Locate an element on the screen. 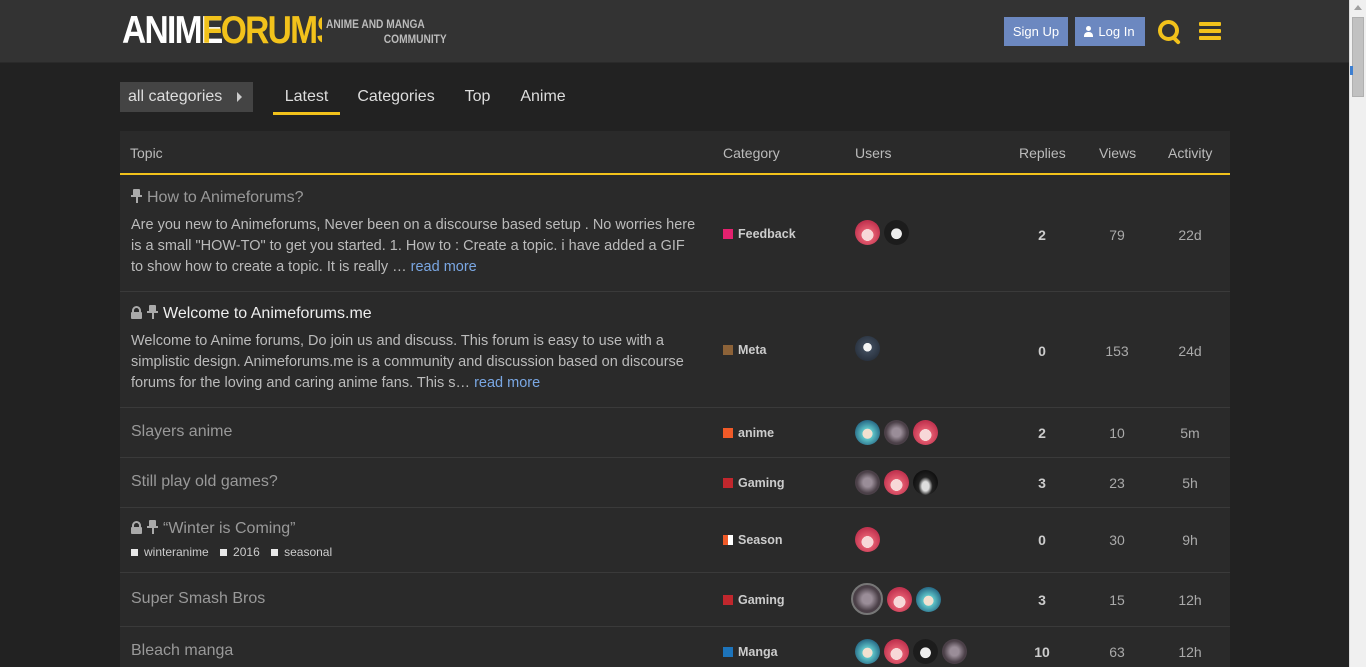 The height and width of the screenshot is (667, 1366). tagline-line2: COMMUNITY is located at coordinates (415, 39).